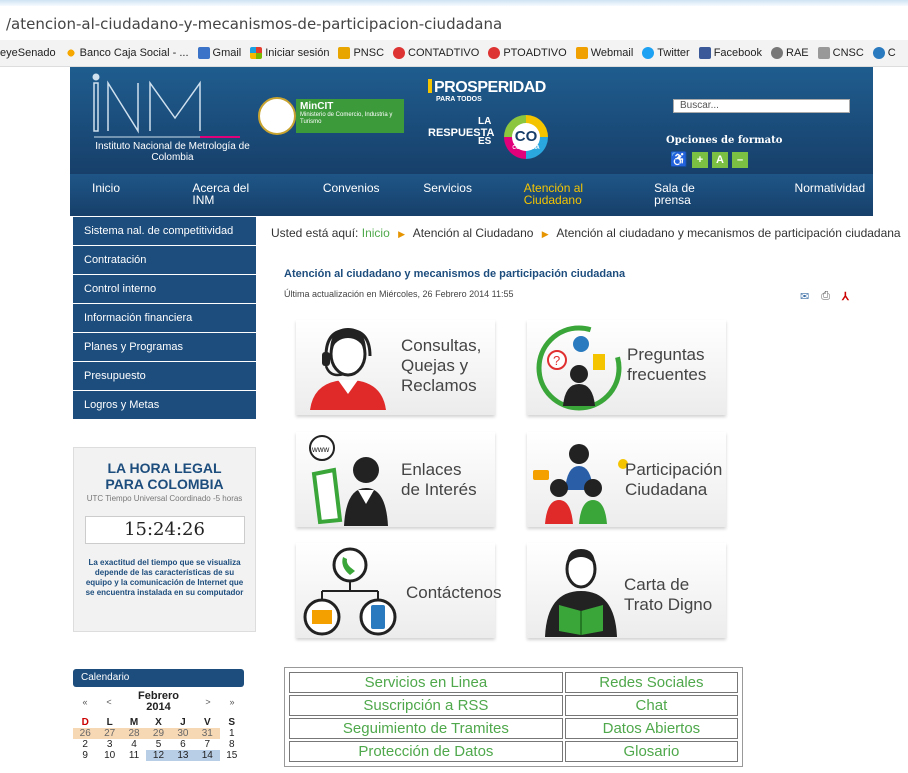  Describe the element at coordinates (232, 733) in the screenshot. I see `calendar-day: 1` at that location.